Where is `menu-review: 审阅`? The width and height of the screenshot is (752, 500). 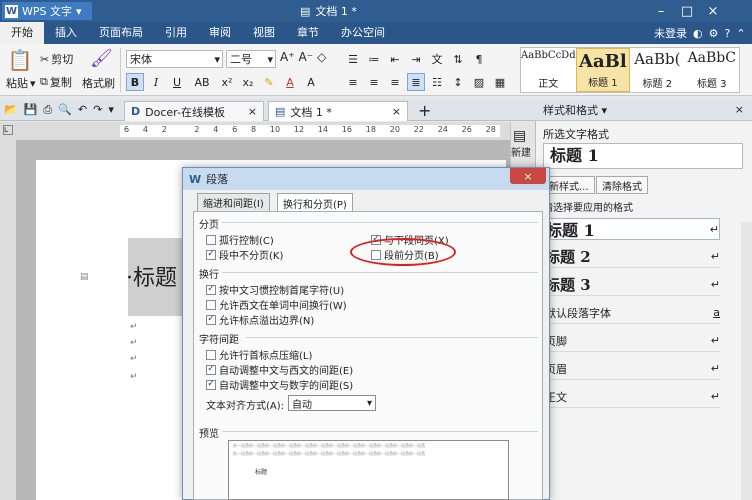
menu-review: 审阅 is located at coordinates (220, 33).